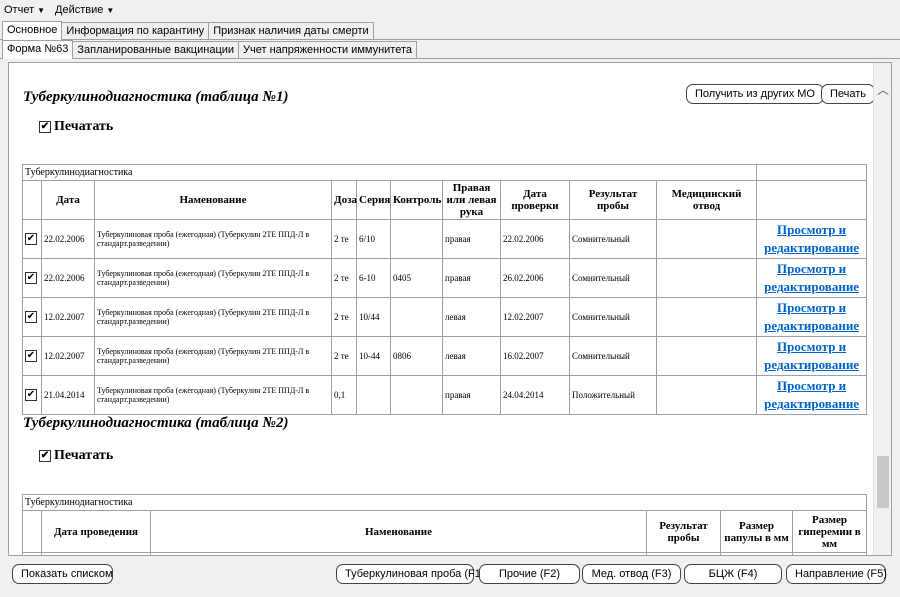 This screenshot has width=900, height=597. Describe the element at coordinates (373, 239) in the screenshot. I see `cell-series: 6/10` at that location.